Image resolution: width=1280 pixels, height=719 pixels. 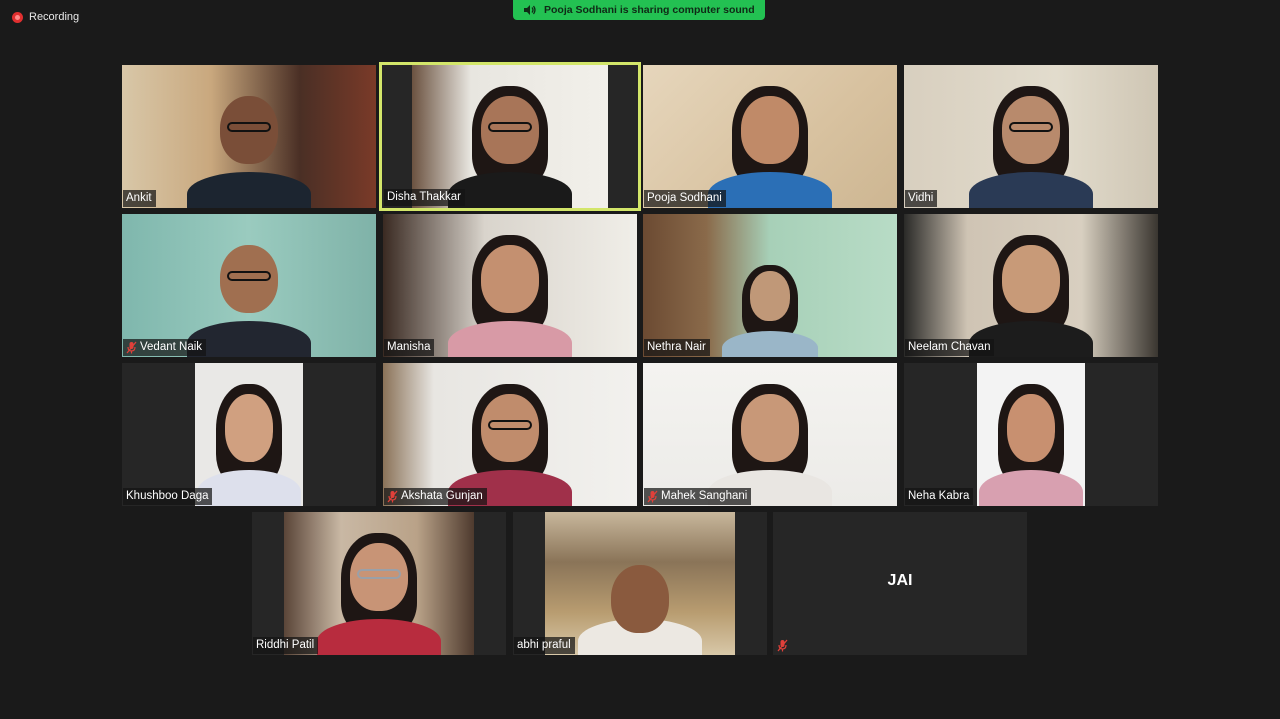 I want to click on record-icon, so click(x=17, y=17).